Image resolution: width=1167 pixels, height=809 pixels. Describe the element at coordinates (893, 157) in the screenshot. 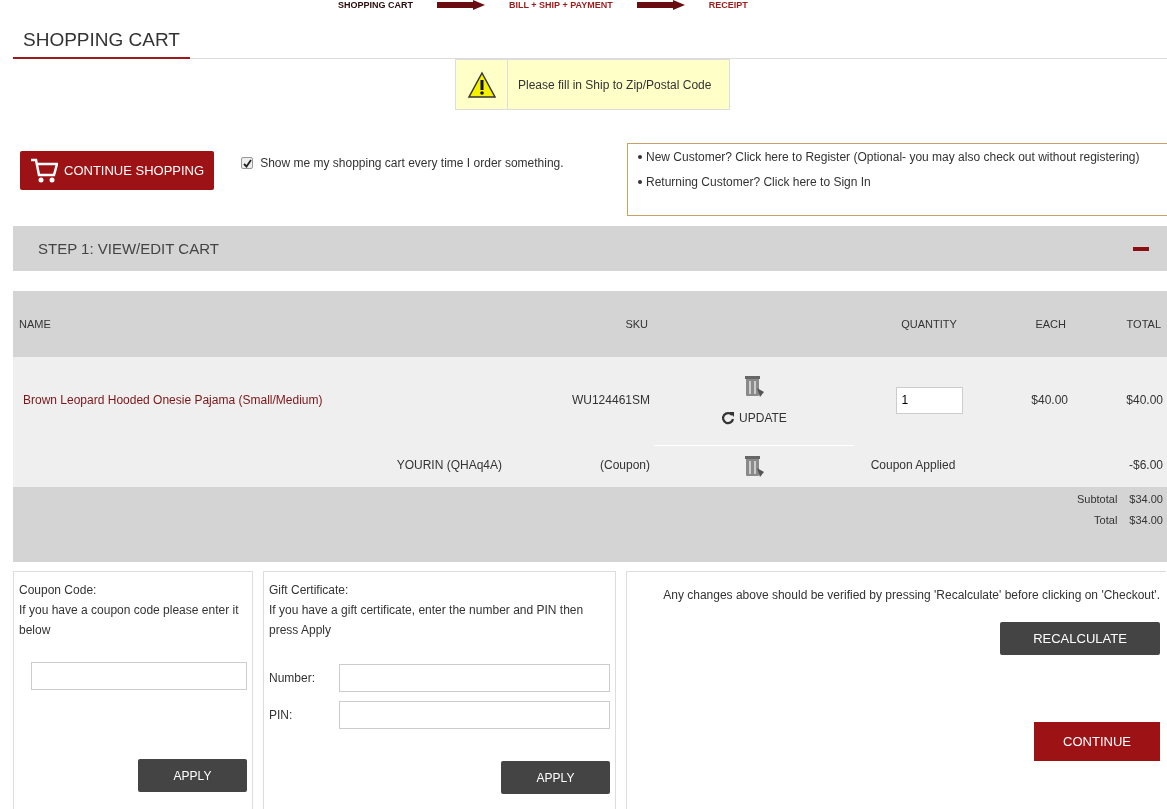

I see `account-link: New Customer? Click here to Register (Optional- you may also check out without registering)` at that location.